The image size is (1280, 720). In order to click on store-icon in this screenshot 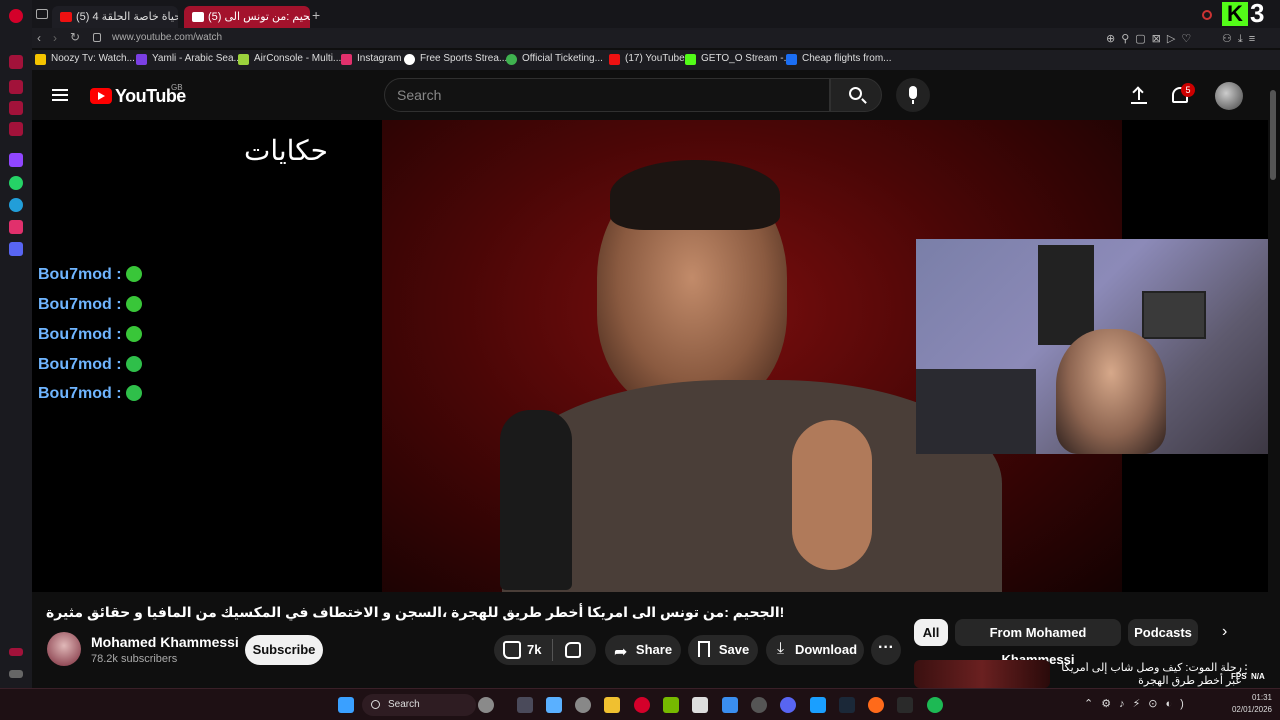, I will do `click(700, 705)`.